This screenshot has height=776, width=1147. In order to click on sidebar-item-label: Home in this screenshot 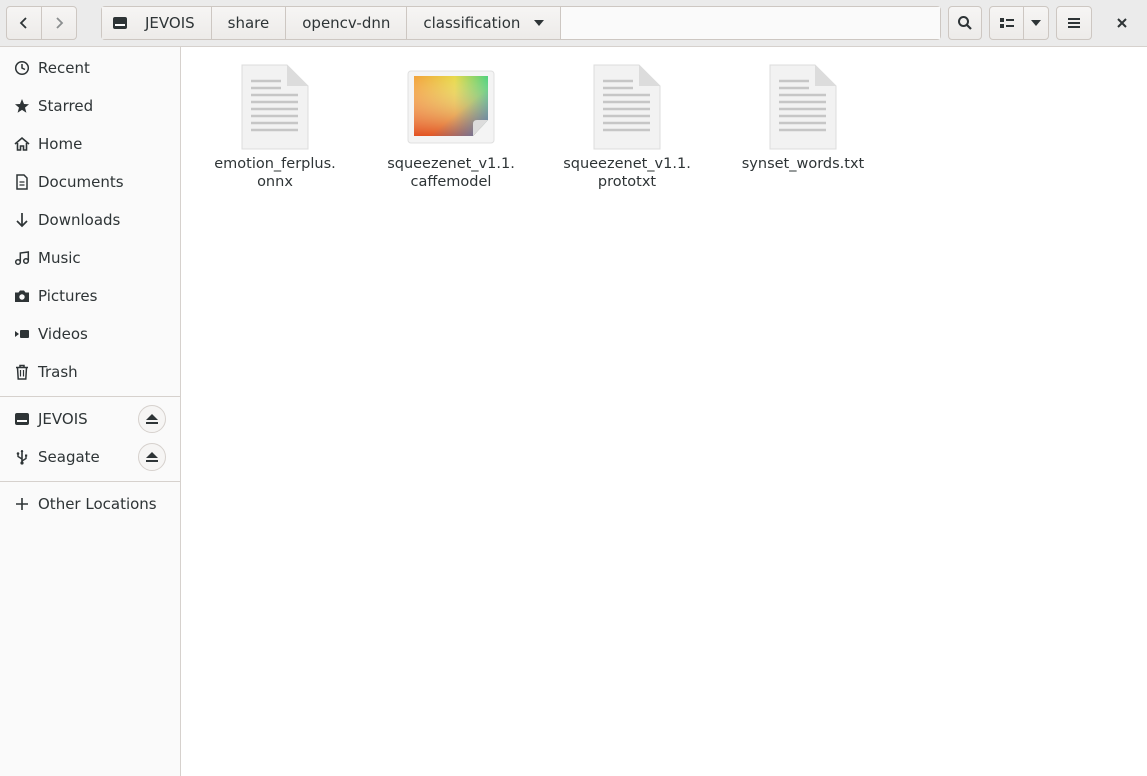, I will do `click(60, 144)`.